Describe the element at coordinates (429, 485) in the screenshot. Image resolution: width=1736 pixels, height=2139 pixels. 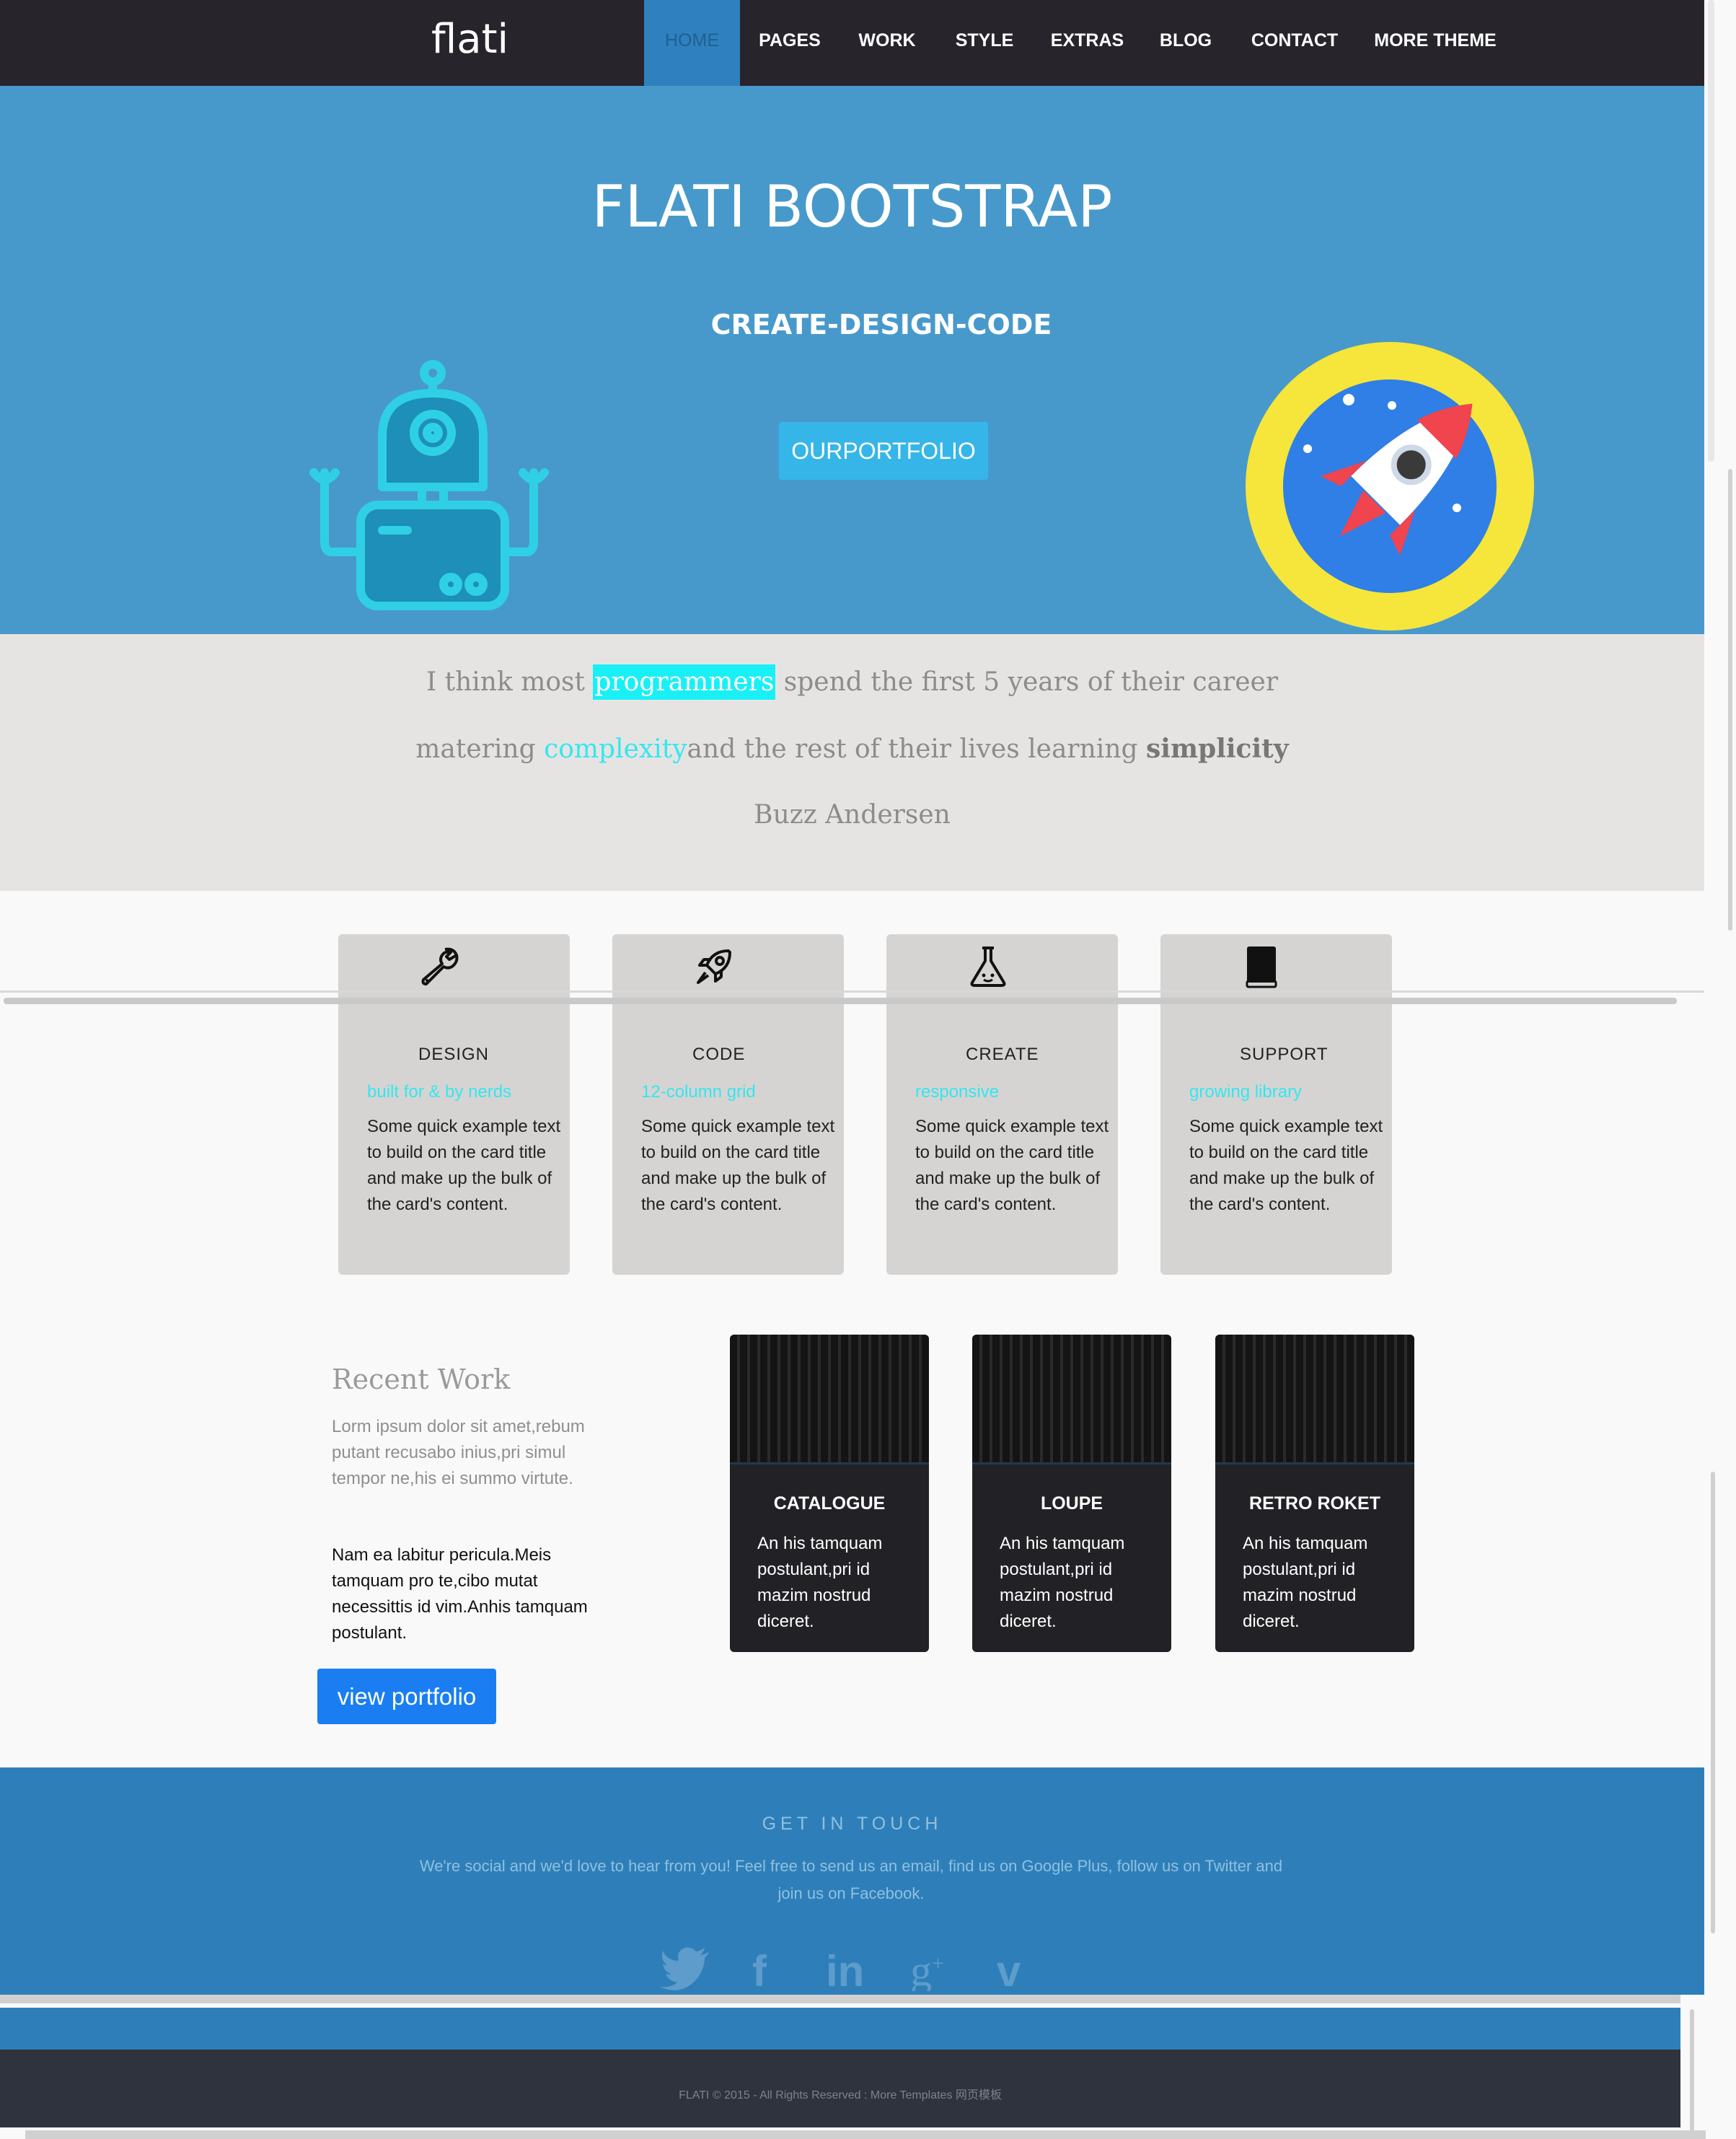
I see `robot-icon` at that location.